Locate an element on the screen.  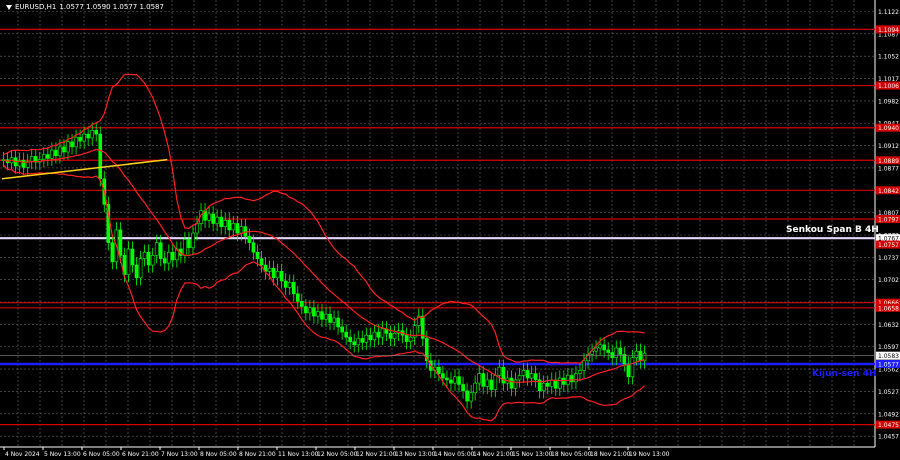
y-tick-label: 1.0702 is located at coordinates (888, 280).